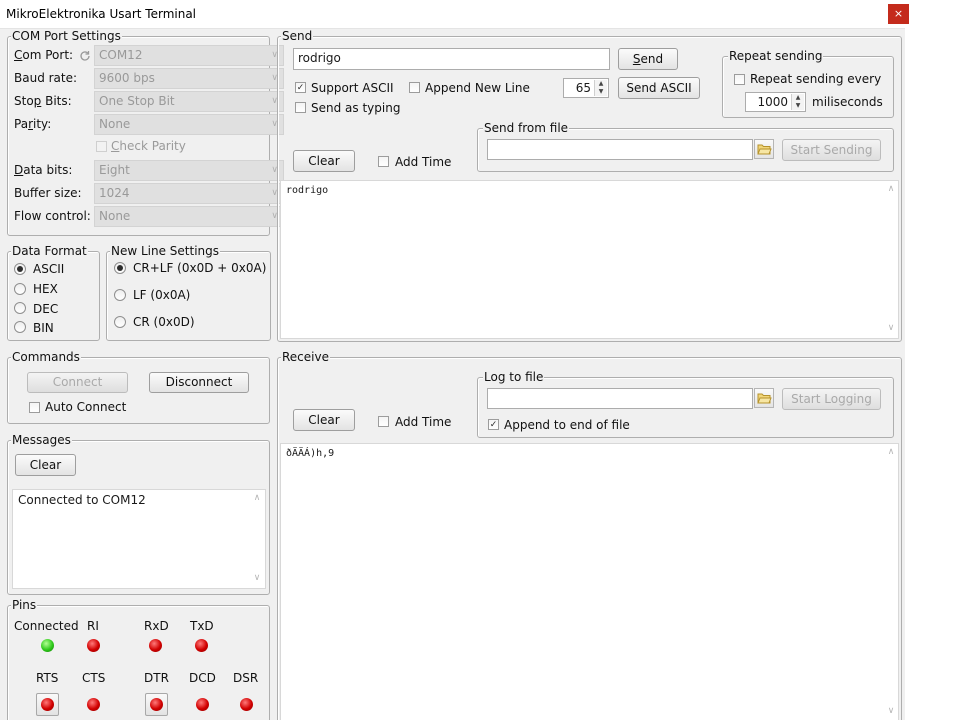 The width and height of the screenshot is (961, 720). What do you see at coordinates (46, 78) in the screenshot?
I see `baud-rate-label: Baud rate:` at bounding box center [46, 78].